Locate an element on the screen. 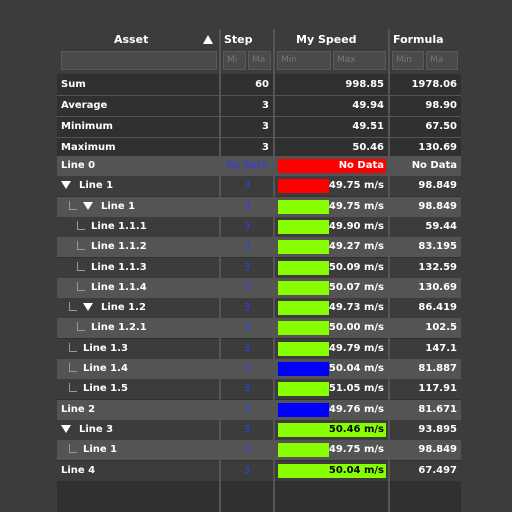 Image resolution: width=512 pixels, height=512 pixels. asset-cell: Line 1.1.1 is located at coordinates (138, 227).